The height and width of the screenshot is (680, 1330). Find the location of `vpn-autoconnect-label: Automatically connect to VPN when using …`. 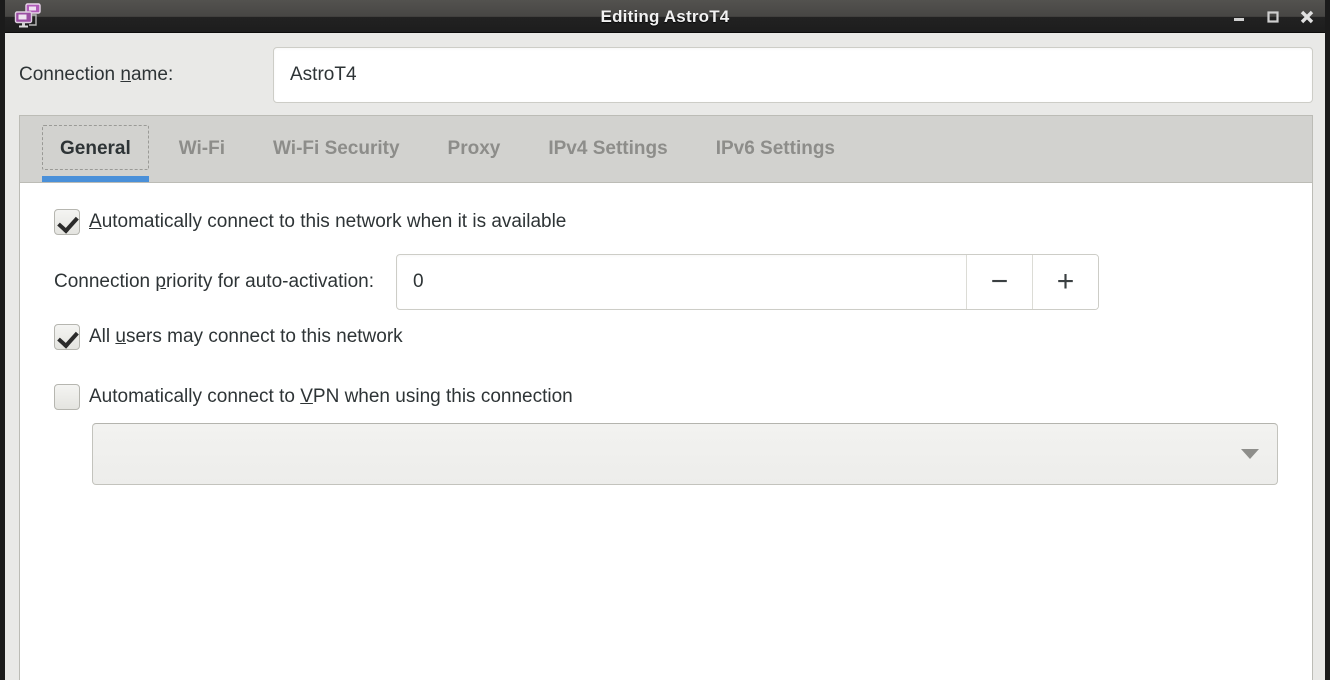

vpn-autoconnect-label: Automatically connect to VPN when using … is located at coordinates (331, 397).